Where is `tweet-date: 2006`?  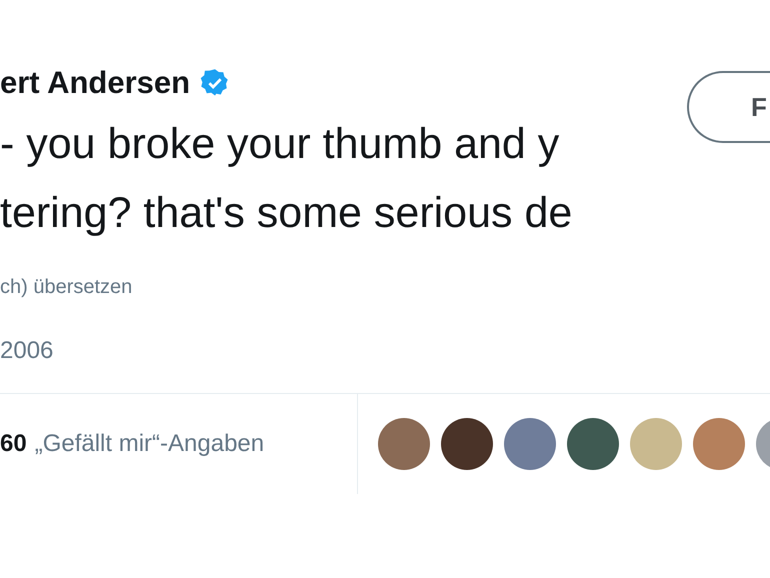 tweet-date: 2006 is located at coordinates (27, 350).